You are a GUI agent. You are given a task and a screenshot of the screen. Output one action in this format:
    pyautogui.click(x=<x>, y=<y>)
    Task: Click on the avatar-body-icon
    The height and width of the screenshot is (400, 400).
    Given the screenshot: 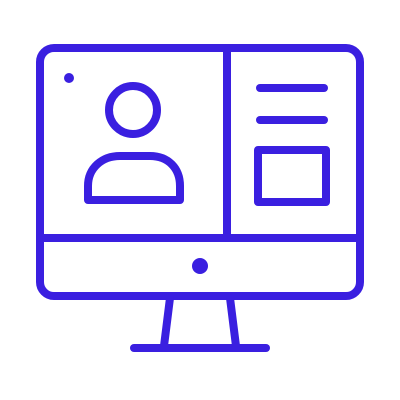 What is the action you would take?
    pyautogui.click(x=134, y=178)
    